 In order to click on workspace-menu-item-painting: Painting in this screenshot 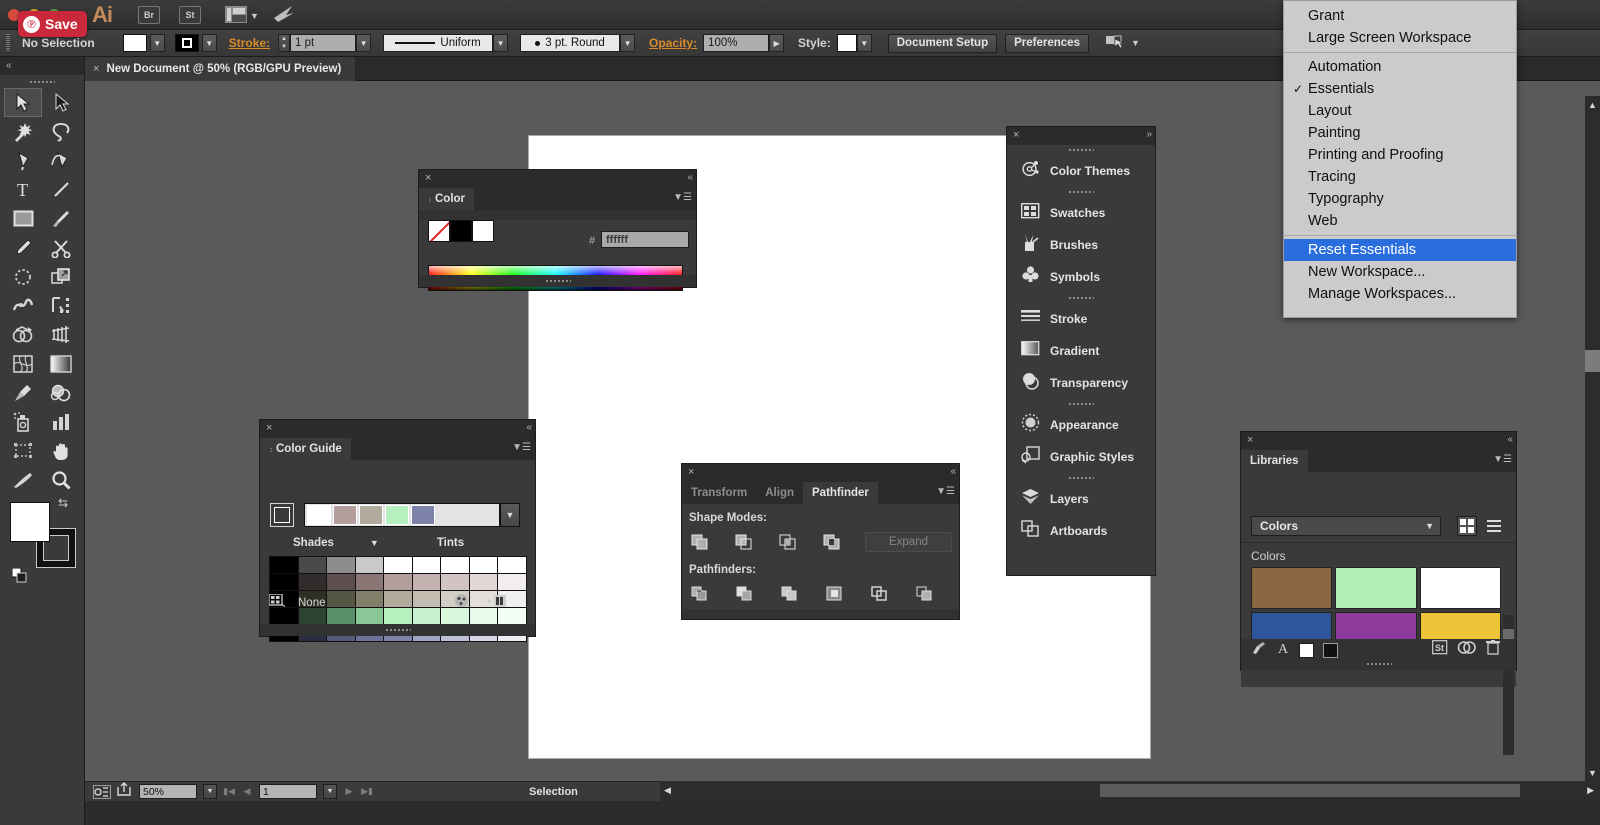, I will do `click(1400, 133)`.